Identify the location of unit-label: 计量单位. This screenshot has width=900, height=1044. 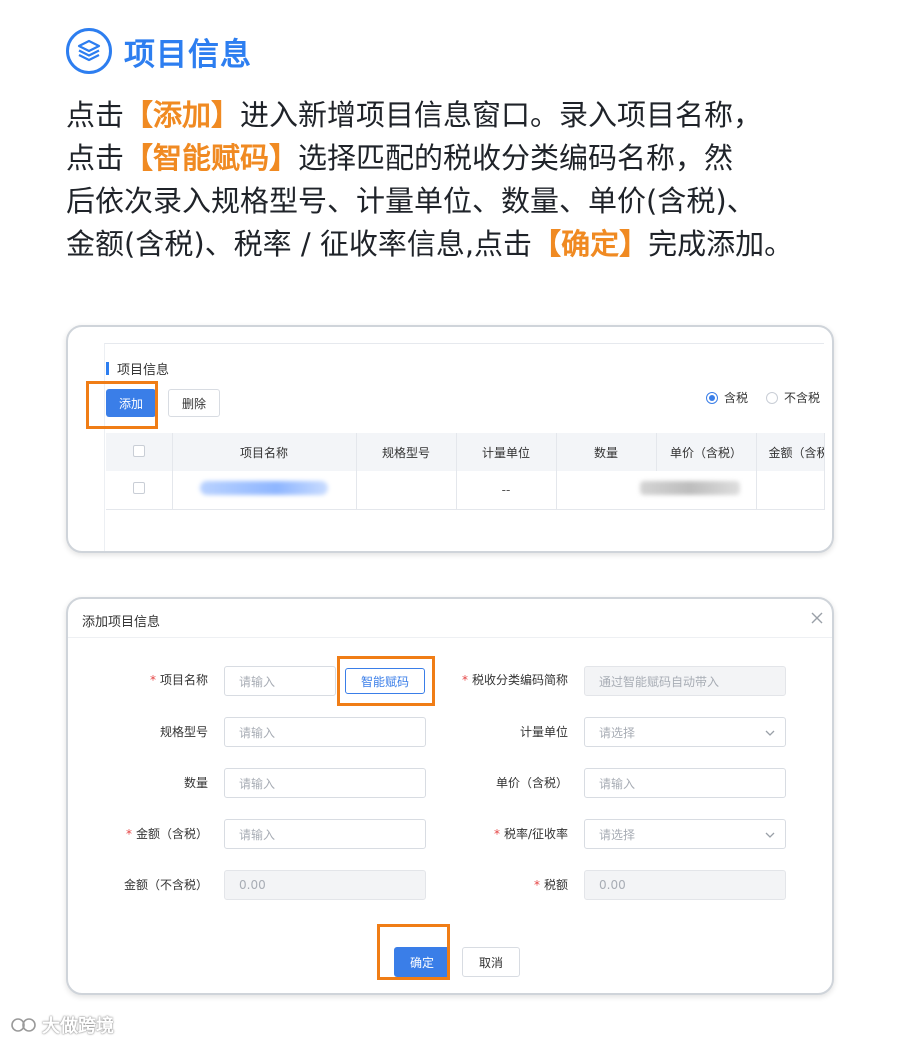
(543, 732).